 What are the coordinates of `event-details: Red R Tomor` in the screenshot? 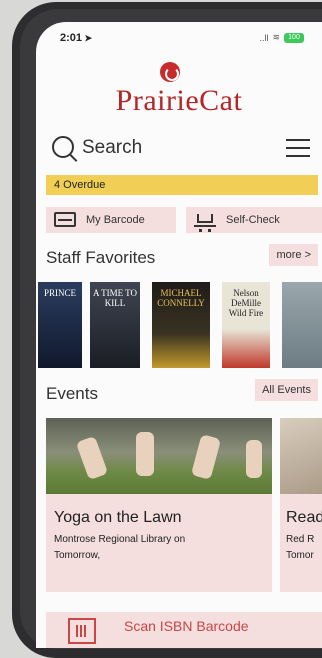 It's located at (300, 548).